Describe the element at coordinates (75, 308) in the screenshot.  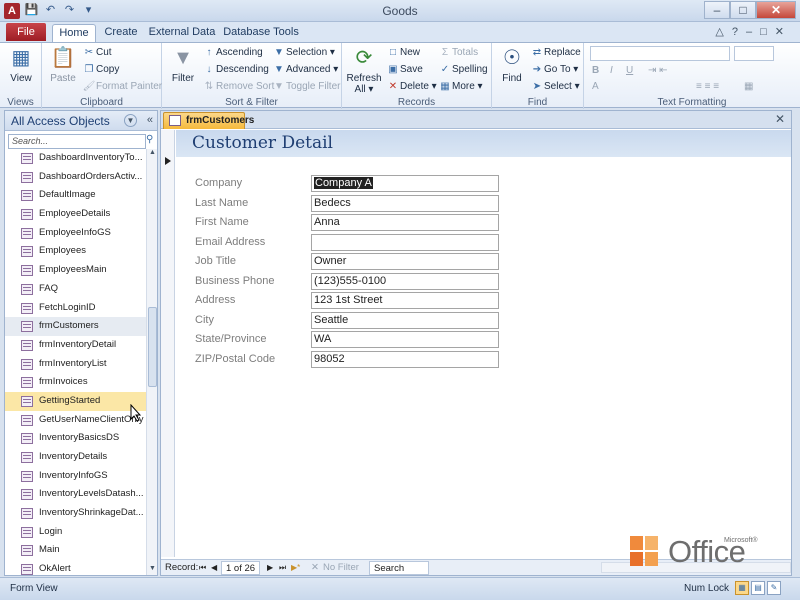
I see `nav-item: FetchLoginID` at that location.